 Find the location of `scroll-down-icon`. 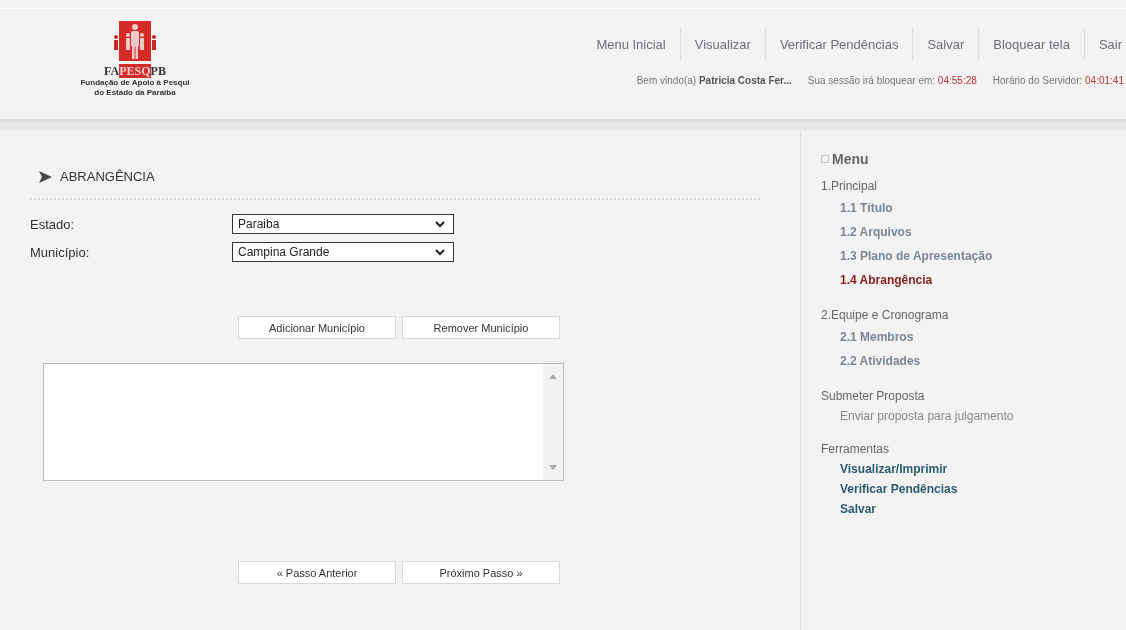

scroll-down-icon is located at coordinates (553, 467).